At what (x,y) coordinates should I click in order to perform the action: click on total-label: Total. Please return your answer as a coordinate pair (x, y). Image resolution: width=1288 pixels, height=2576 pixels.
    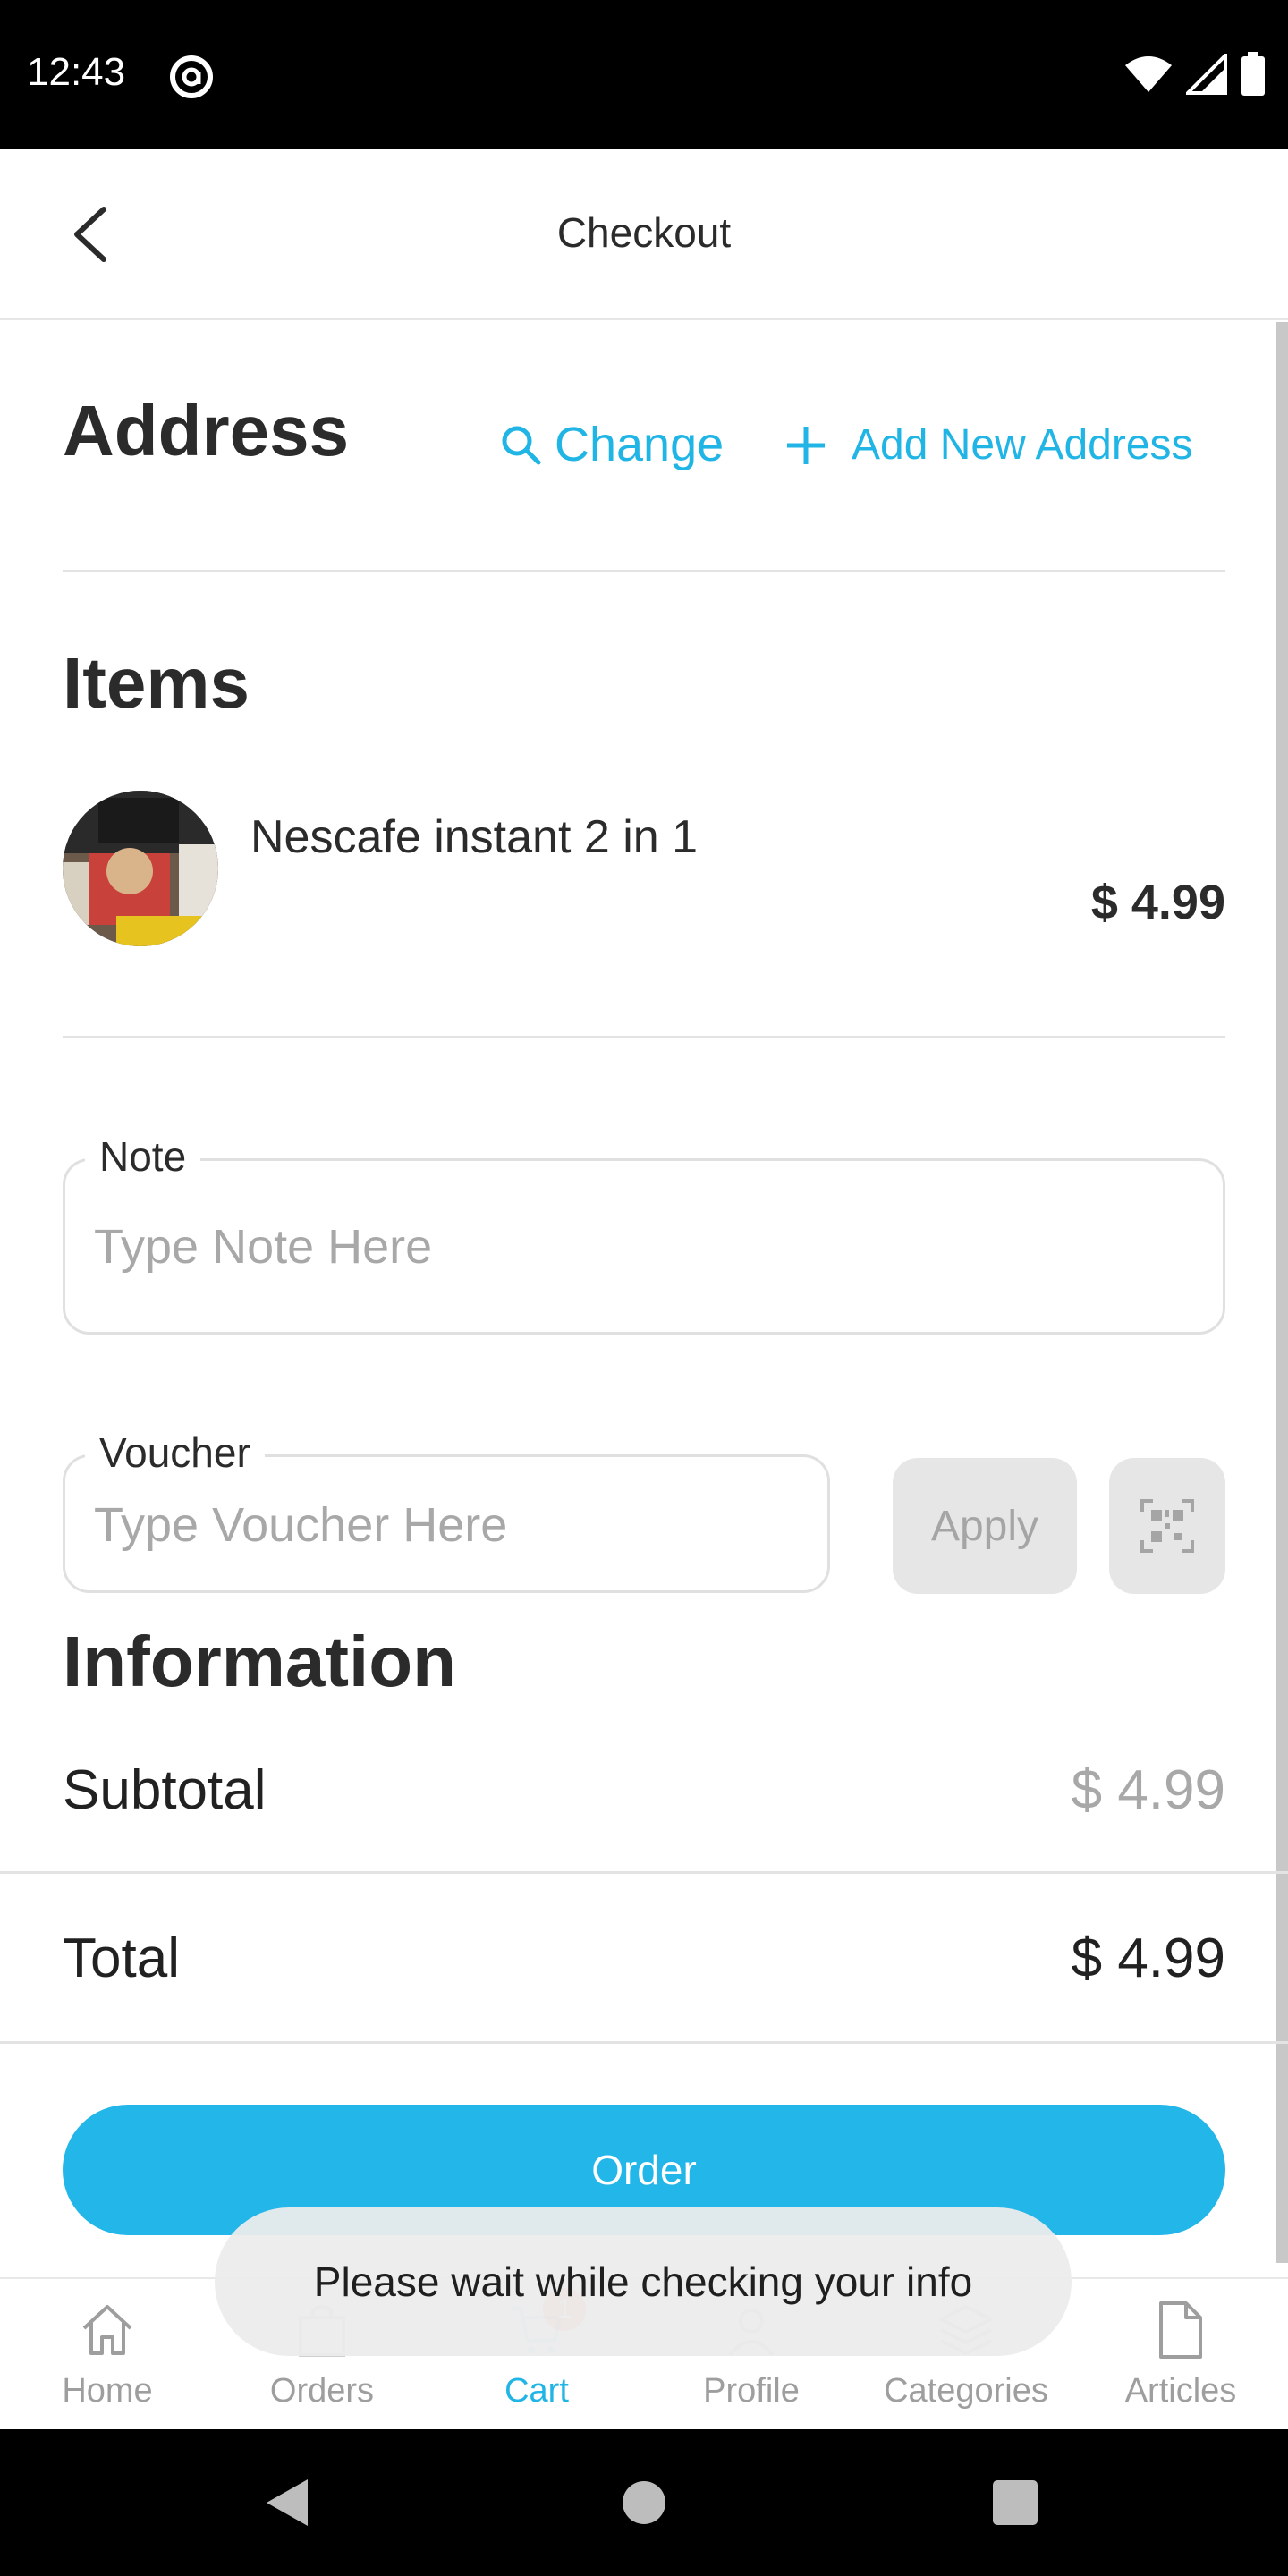
    Looking at the image, I should click on (121, 1958).